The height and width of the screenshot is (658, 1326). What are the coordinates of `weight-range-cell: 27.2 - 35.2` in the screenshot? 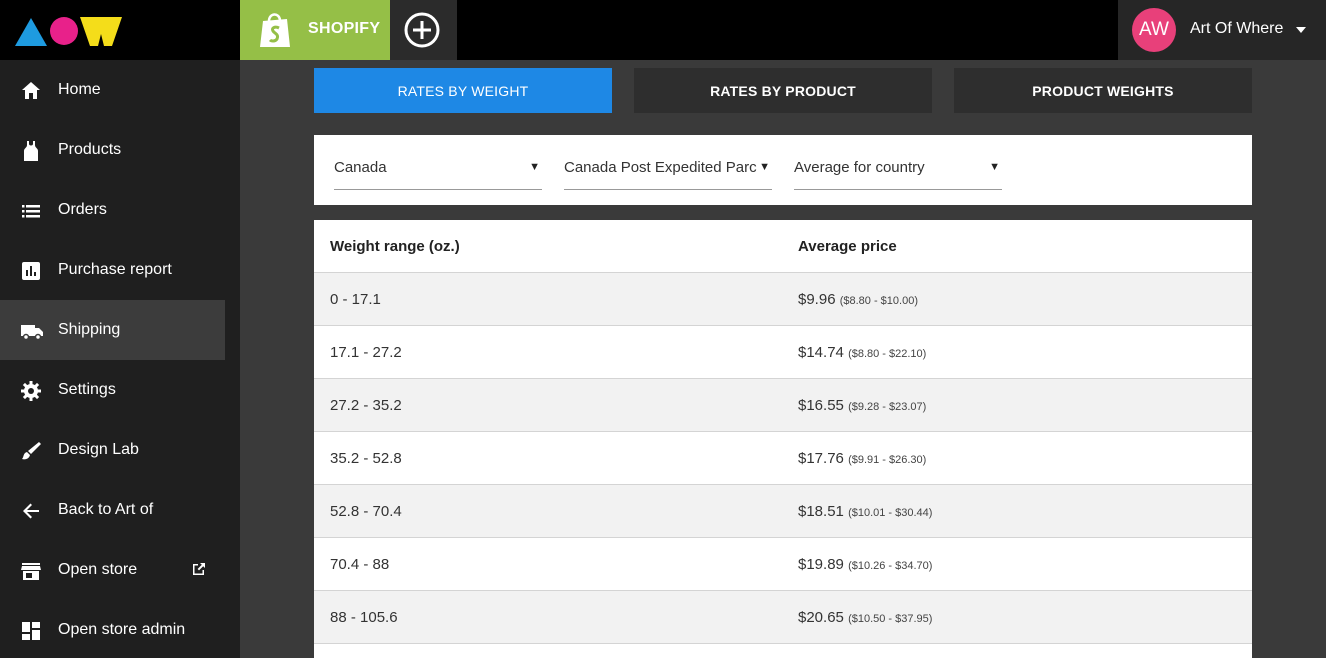 It's located at (366, 405).